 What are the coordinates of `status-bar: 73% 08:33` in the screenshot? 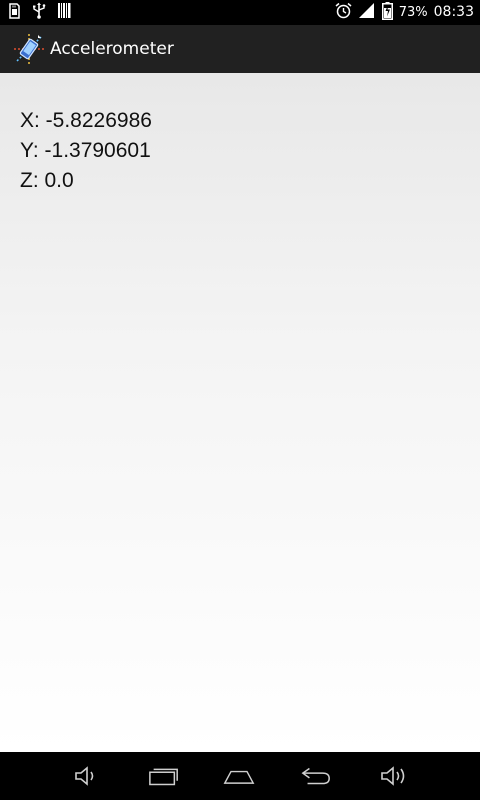 It's located at (240, 12).